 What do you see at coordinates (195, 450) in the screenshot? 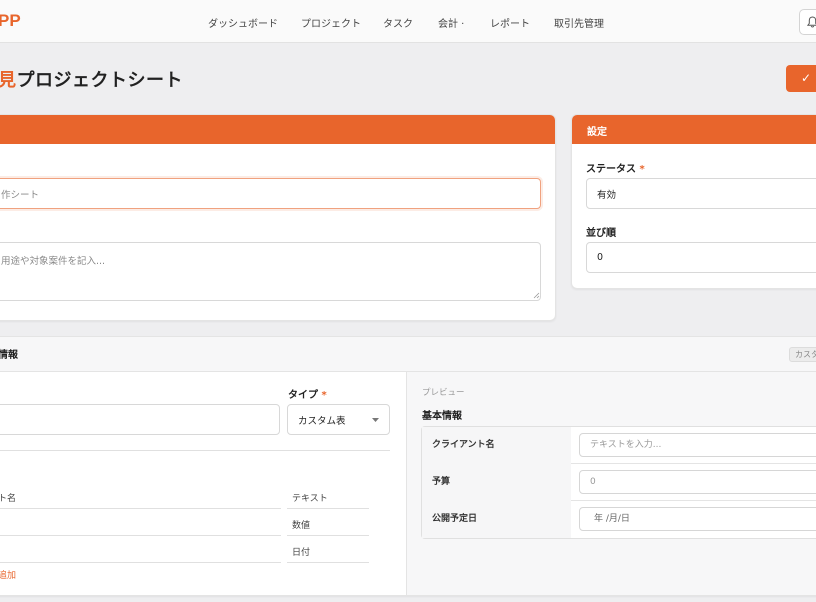
I see `divider` at bounding box center [195, 450].